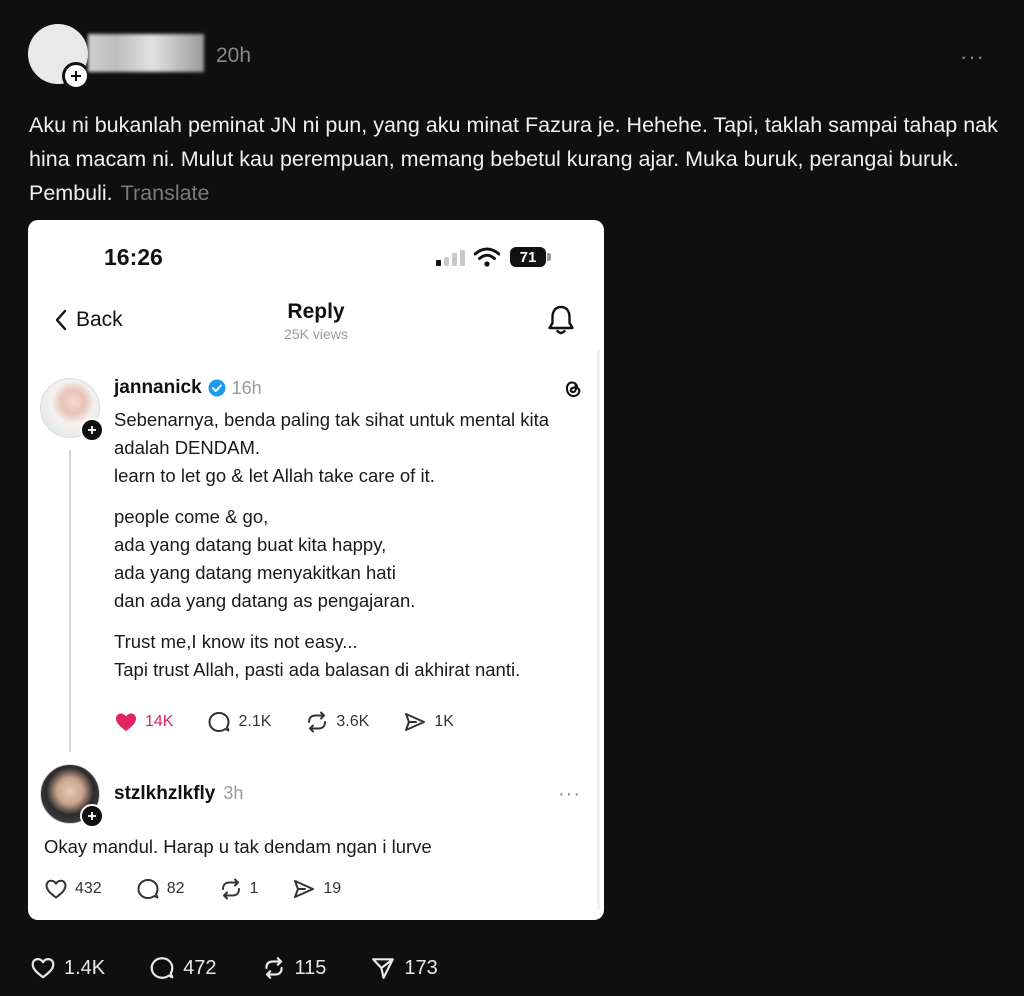 The width and height of the screenshot is (1024, 996). I want to click on reply-more-options-icon: ···, so click(569, 794).